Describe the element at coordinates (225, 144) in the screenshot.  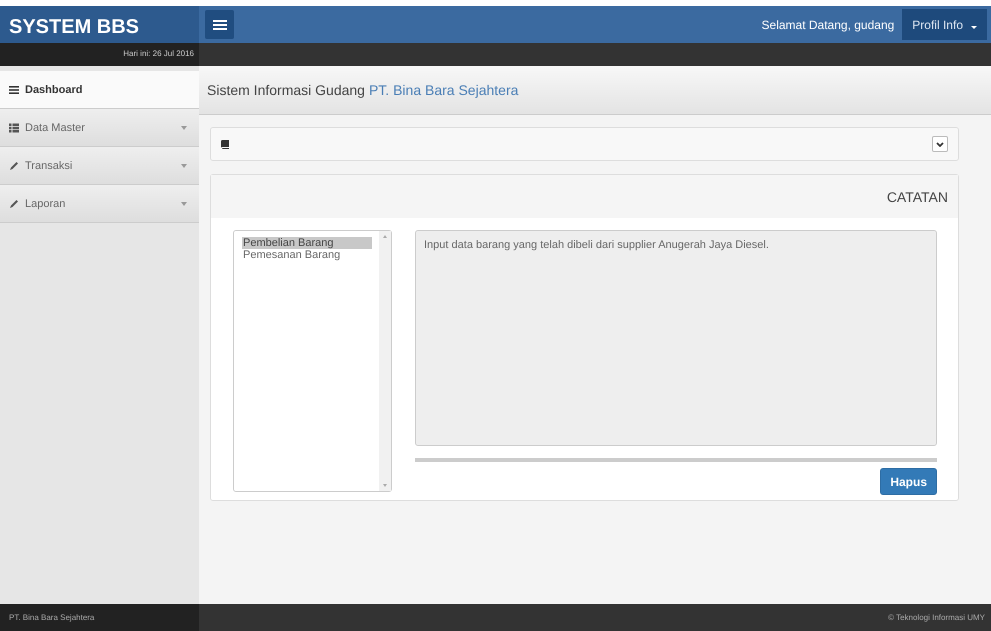
I see `book-icon` at that location.